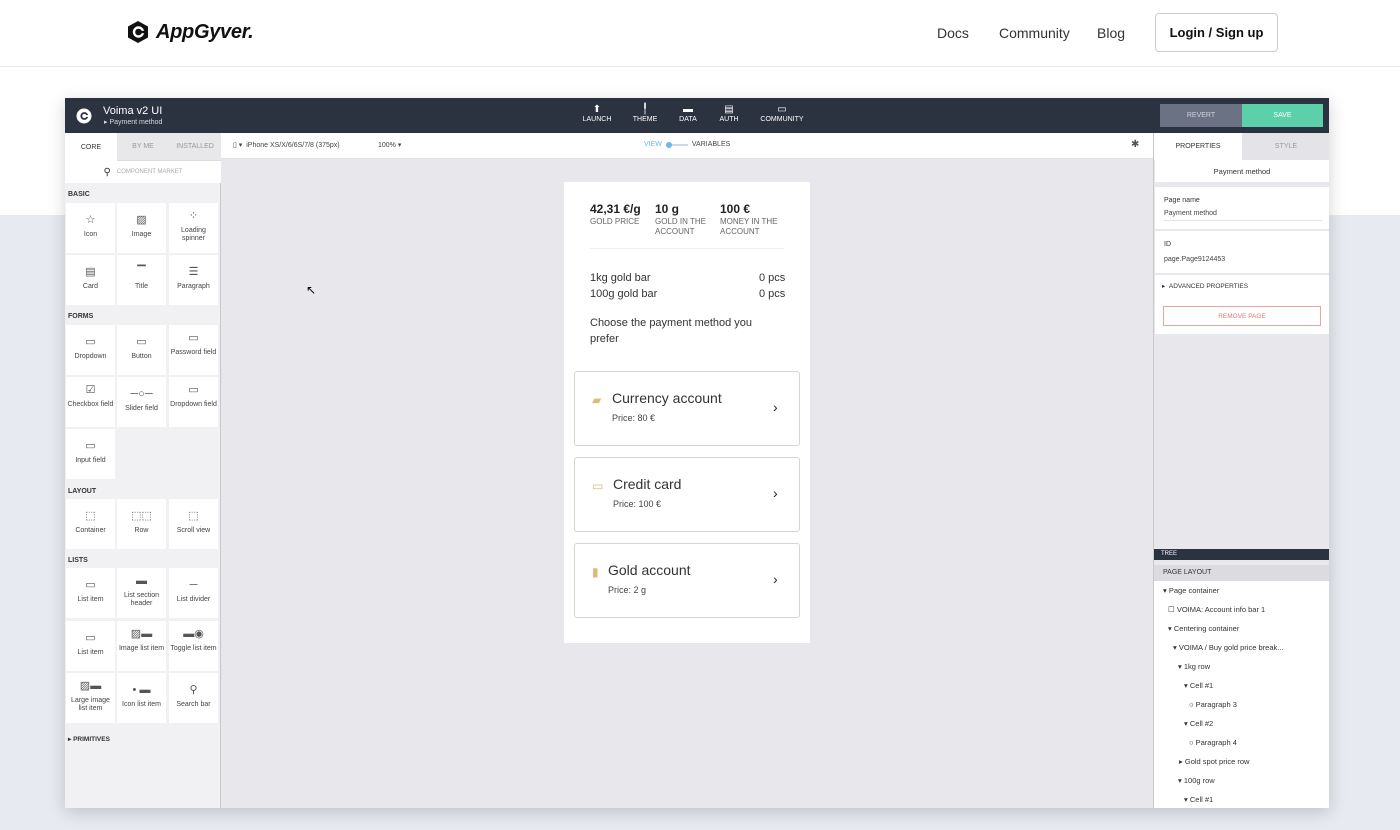 The height and width of the screenshot is (830, 1400). Describe the element at coordinates (1213, 742) in the screenshot. I see `tree-node: ○ Paragraph 4` at that location.